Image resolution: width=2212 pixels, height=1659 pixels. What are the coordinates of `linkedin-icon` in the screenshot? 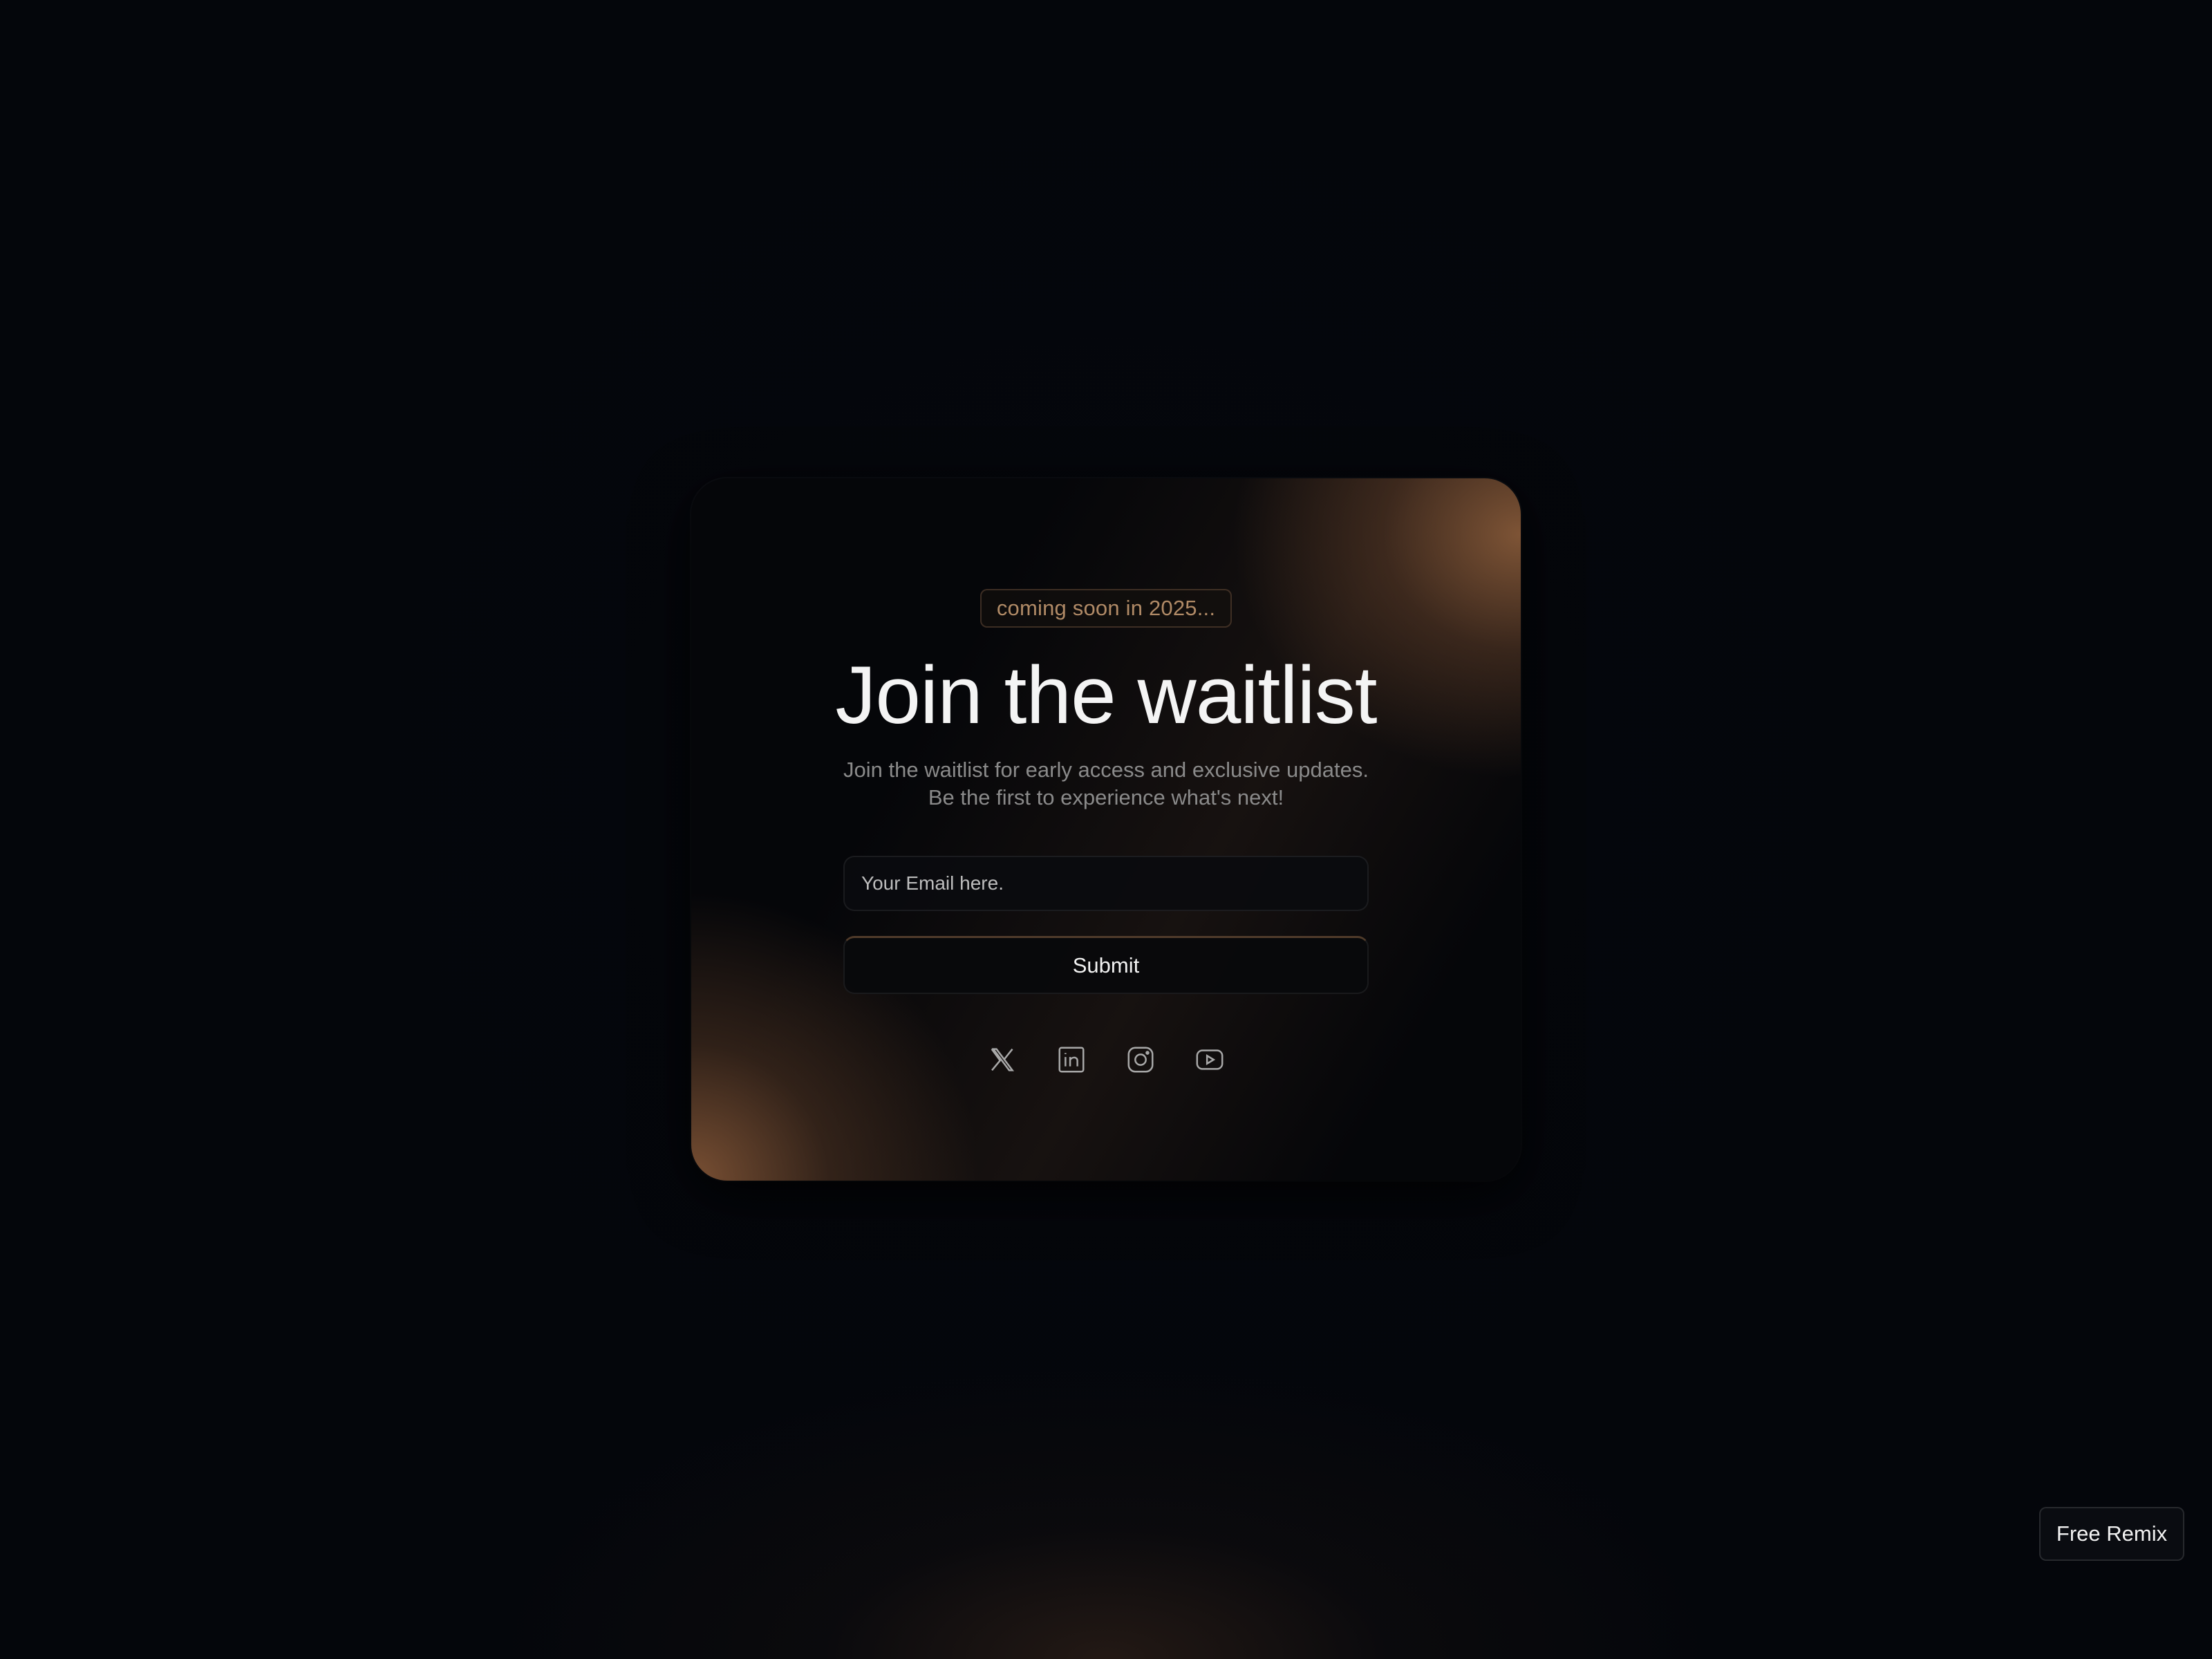 It's located at (1071, 1060).